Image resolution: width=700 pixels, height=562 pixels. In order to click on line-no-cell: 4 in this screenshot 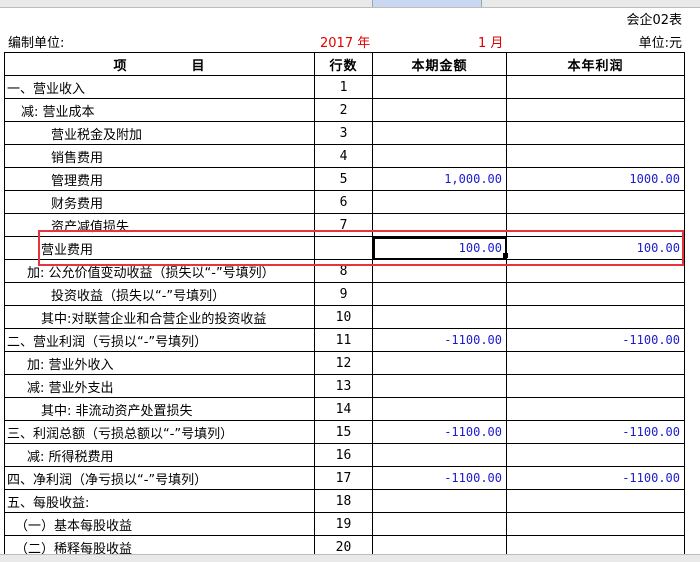, I will do `click(343, 156)`.